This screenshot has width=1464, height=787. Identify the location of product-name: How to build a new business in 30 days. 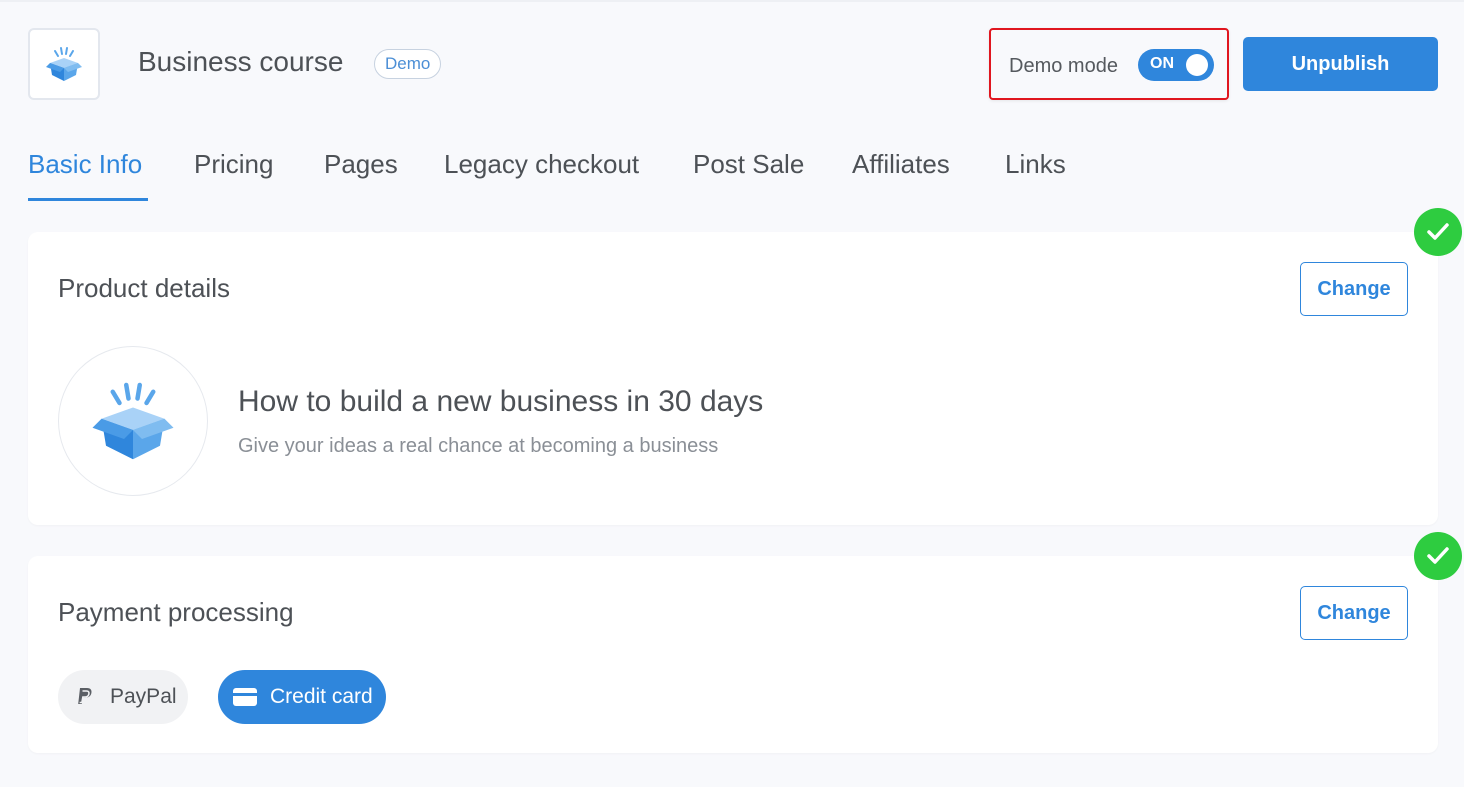
(501, 401).